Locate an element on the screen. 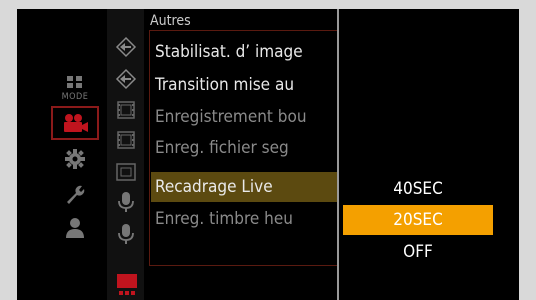  video-camera-icon is located at coordinates (76, 123).